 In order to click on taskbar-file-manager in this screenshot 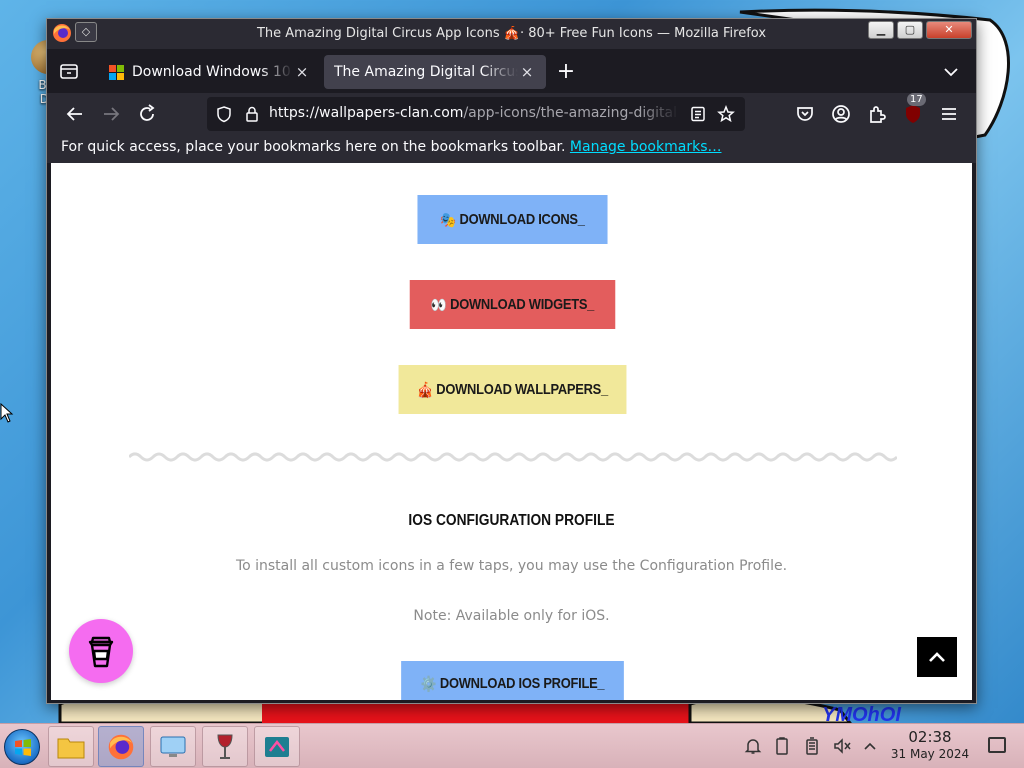, I will do `click(71, 746)`.